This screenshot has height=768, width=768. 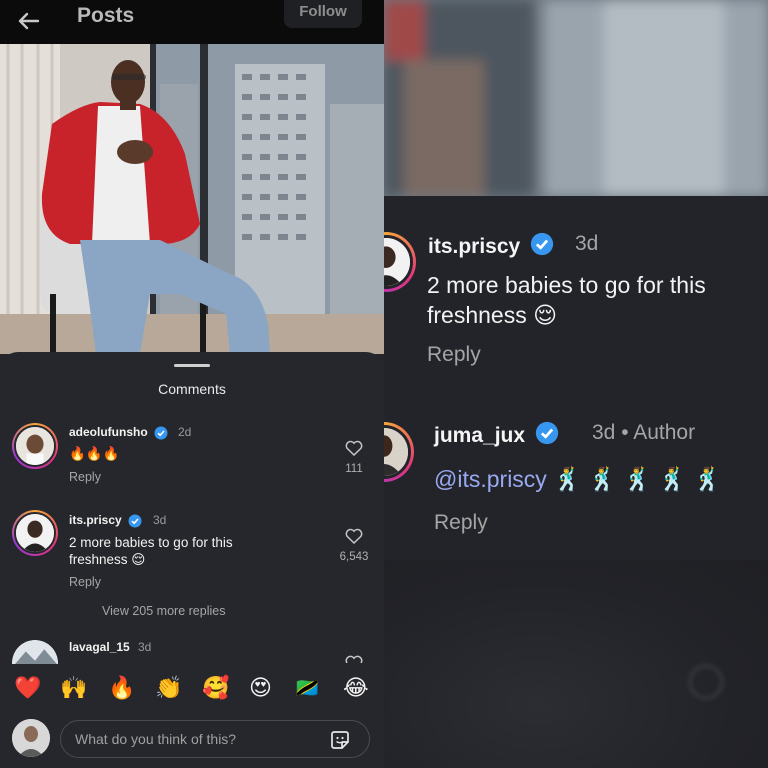 What do you see at coordinates (354, 557) in the screenshot?
I see `like-count: 6,543` at bounding box center [354, 557].